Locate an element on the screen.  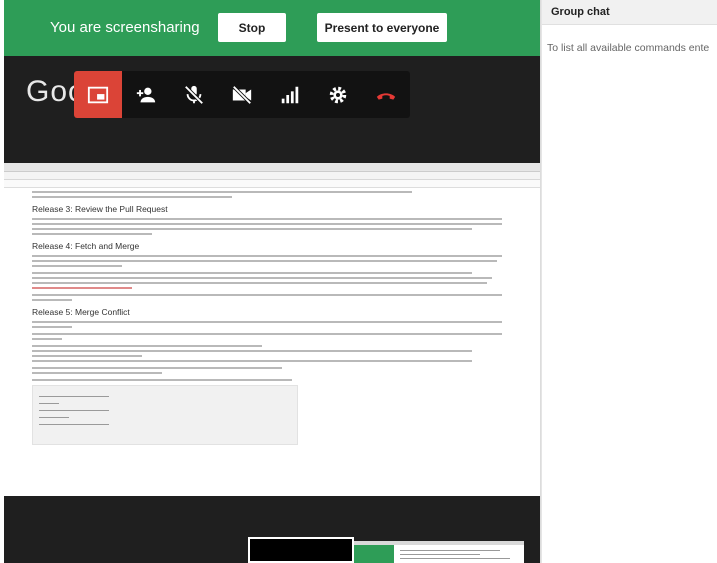
screen-thumbnail is located at coordinates (439, 552).